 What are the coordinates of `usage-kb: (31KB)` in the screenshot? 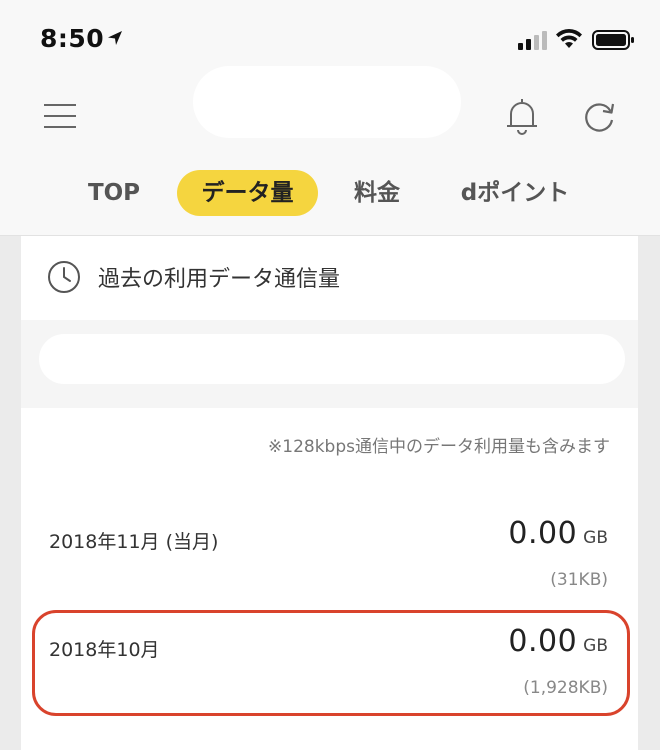 It's located at (579, 580).